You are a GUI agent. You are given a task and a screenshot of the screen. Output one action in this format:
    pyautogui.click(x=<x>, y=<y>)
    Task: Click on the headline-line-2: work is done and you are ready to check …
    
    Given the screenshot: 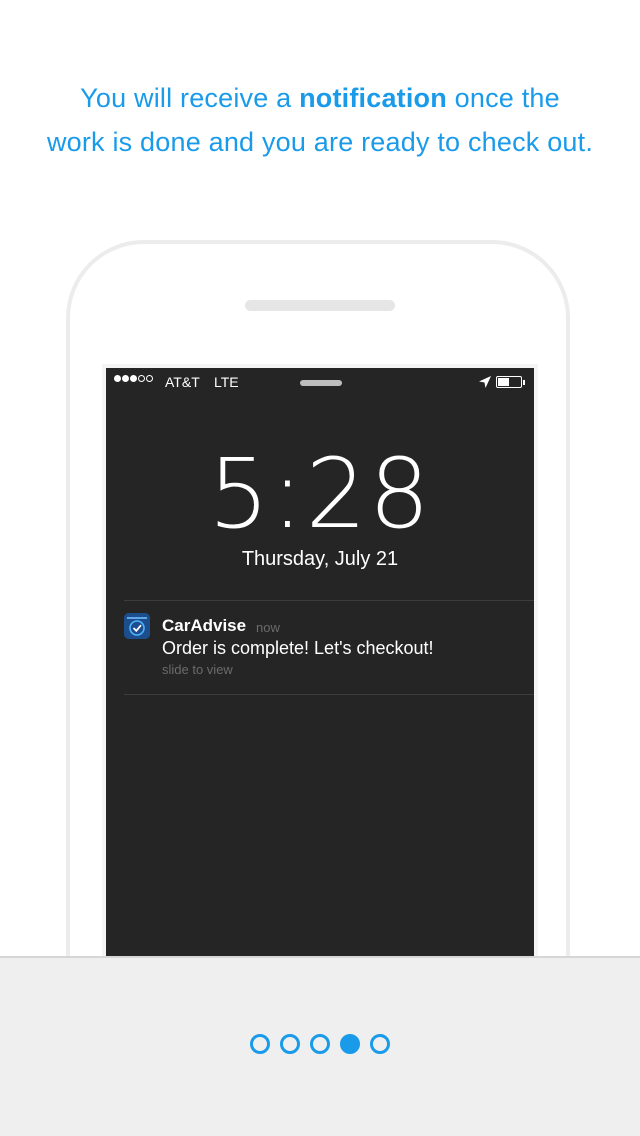 What is the action you would take?
    pyautogui.click(x=320, y=142)
    